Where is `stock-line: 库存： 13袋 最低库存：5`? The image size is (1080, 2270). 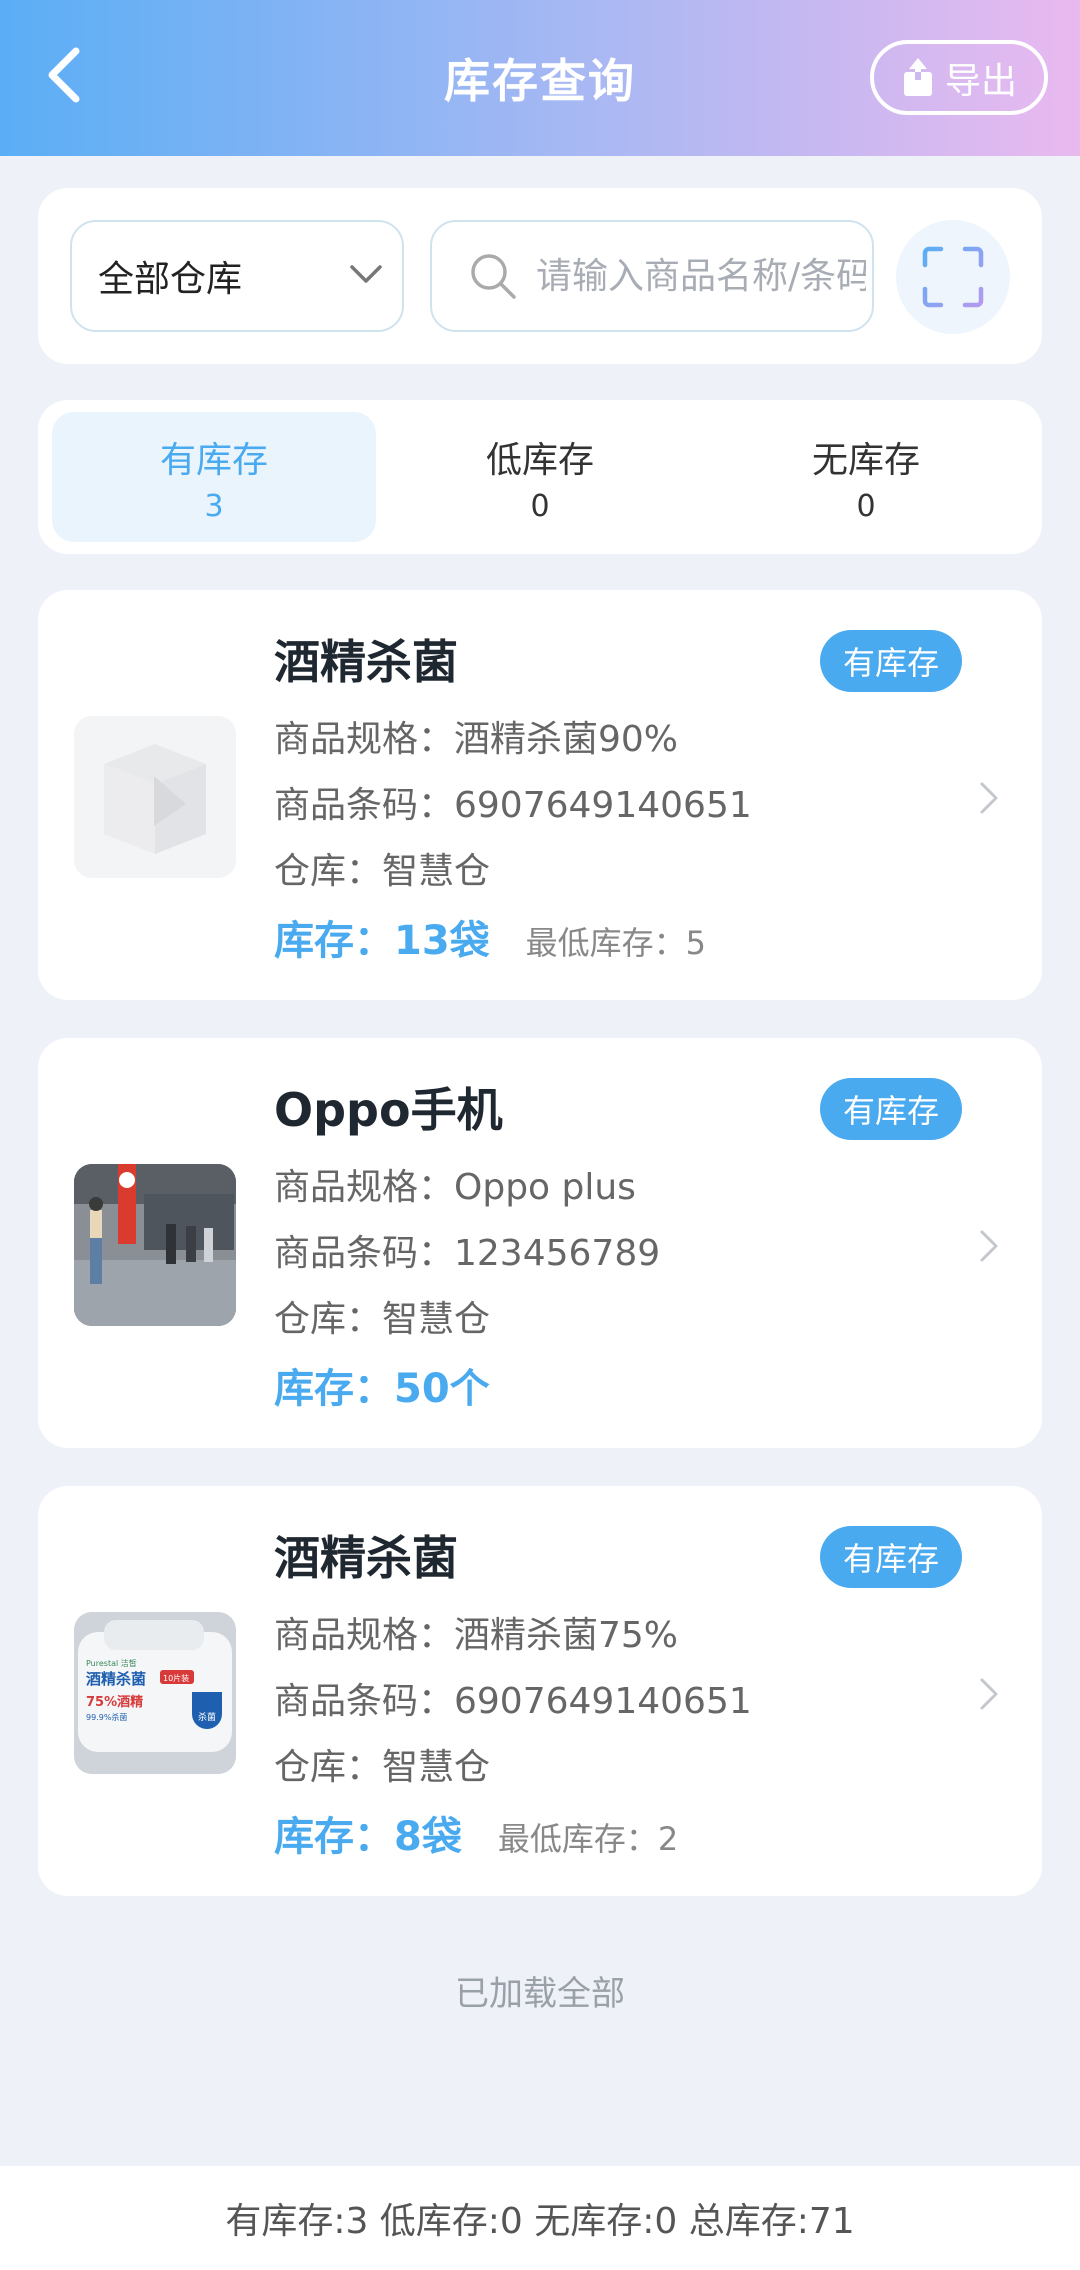
stock-line: 库存： 13袋 最低库存：5 is located at coordinates (490, 937).